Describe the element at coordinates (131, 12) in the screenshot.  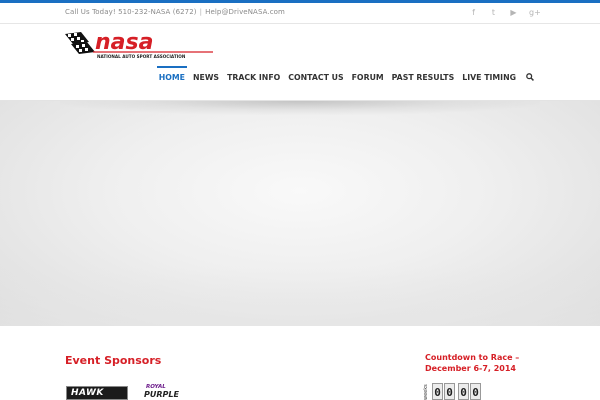
I see `phone-text: Call Us Today! 510-232-NASA (6272)` at that location.